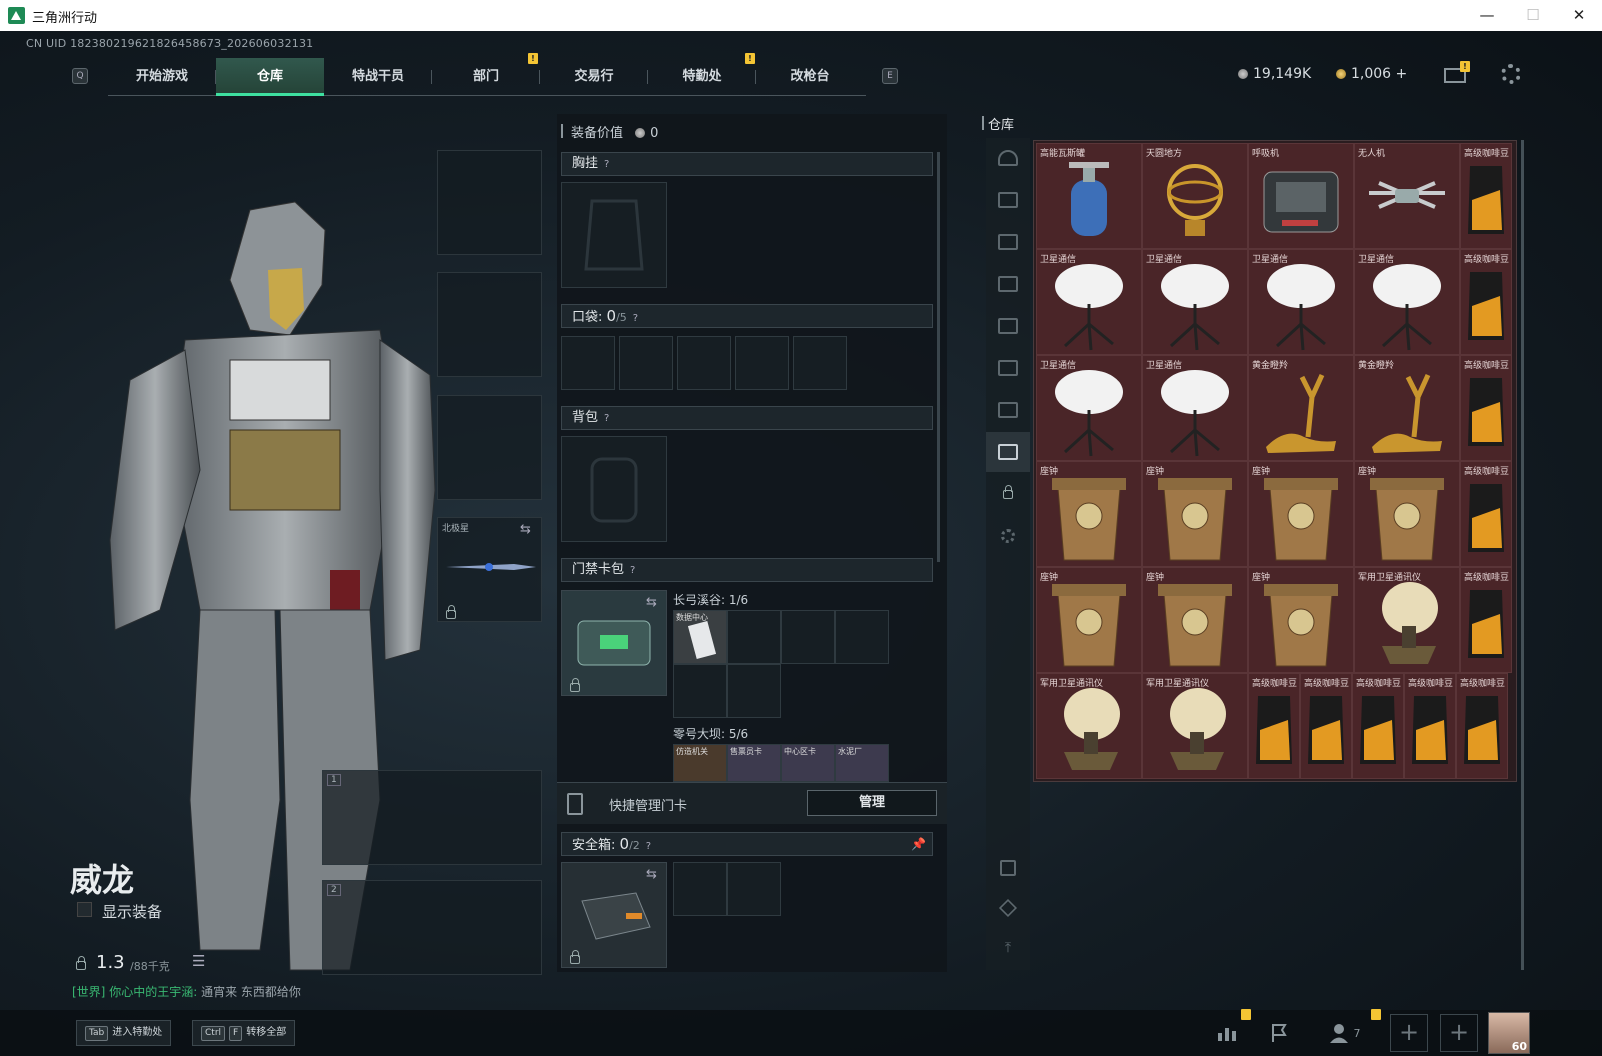 The image size is (1602, 1056). Describe the element at coordinates (162, 77) in the screenshot. I see `tab-start-game: 开始游戏` at that location.